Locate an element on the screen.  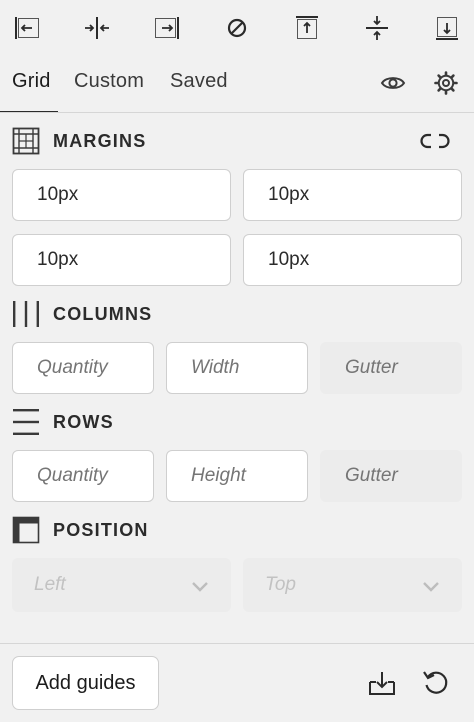
tabs-divider is located at coordinates (237, 112).